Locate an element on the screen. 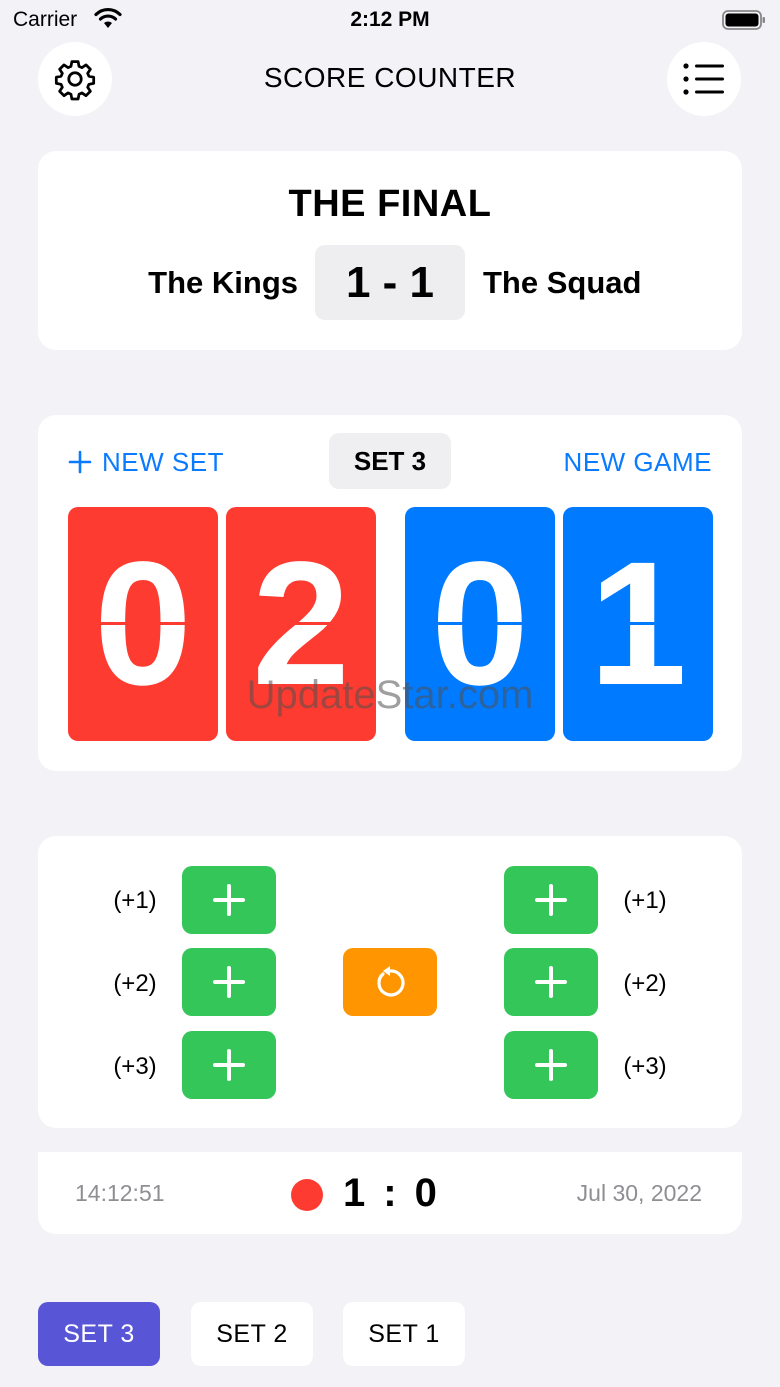 The width and height of the screenshot is (780, 1387). history-score-right: 0 is located at coordinates (425, 1193).